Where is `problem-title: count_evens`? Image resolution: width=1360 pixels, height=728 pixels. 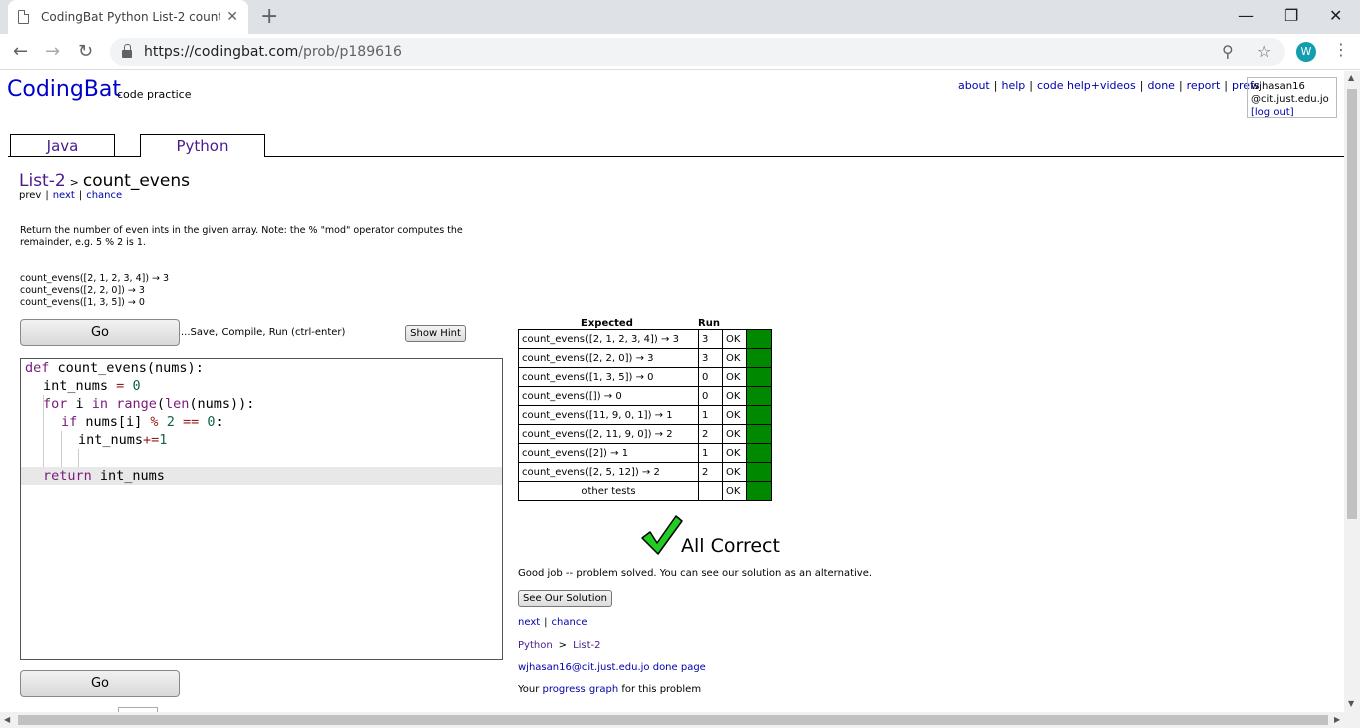 problem-title: count_evens is located at coordinates (136, 181).